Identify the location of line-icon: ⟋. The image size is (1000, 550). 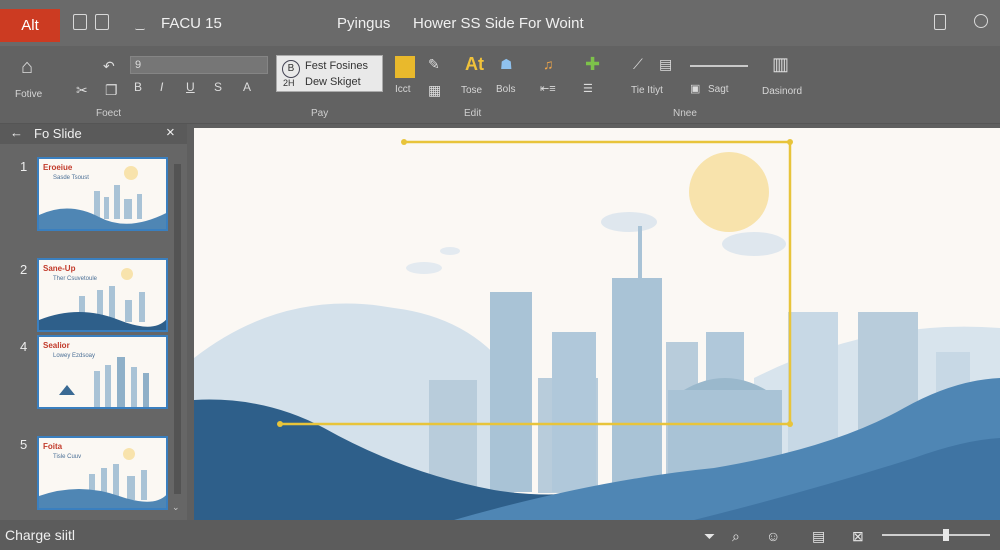
(638, 64).